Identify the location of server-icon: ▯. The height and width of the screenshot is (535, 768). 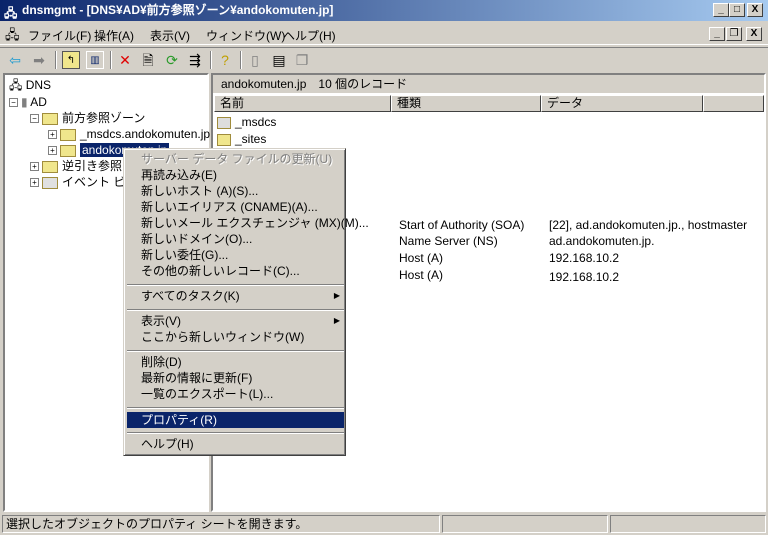
(255, 60).